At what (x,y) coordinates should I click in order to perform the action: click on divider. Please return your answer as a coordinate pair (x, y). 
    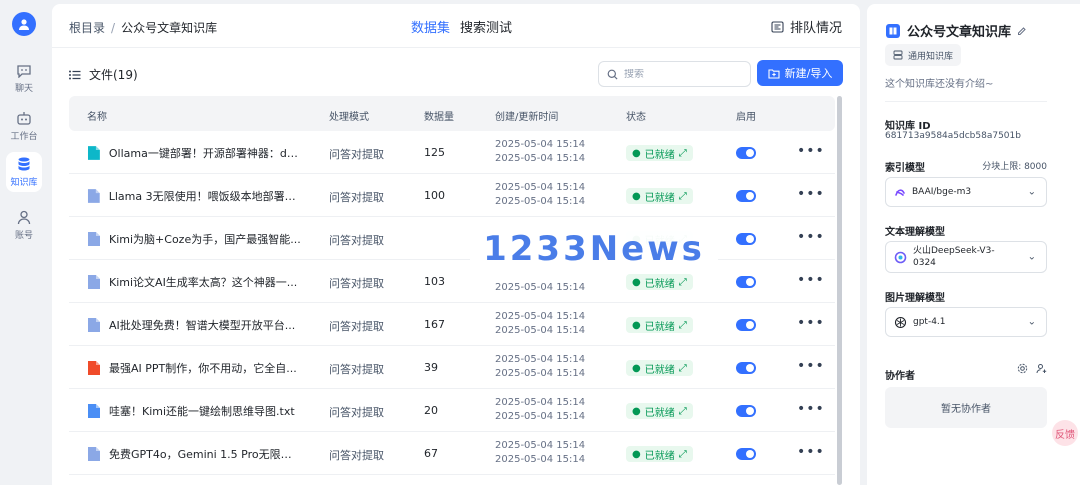
    Looking at the image, I should click on (966, 101).